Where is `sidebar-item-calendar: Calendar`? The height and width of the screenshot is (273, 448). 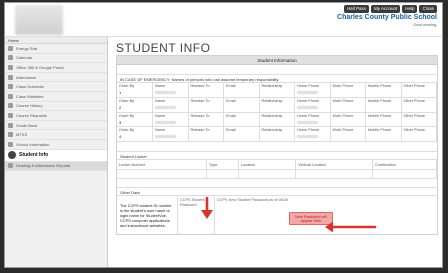 sidebar-item-calendar: Calendar is located at coordinates (56, 59).